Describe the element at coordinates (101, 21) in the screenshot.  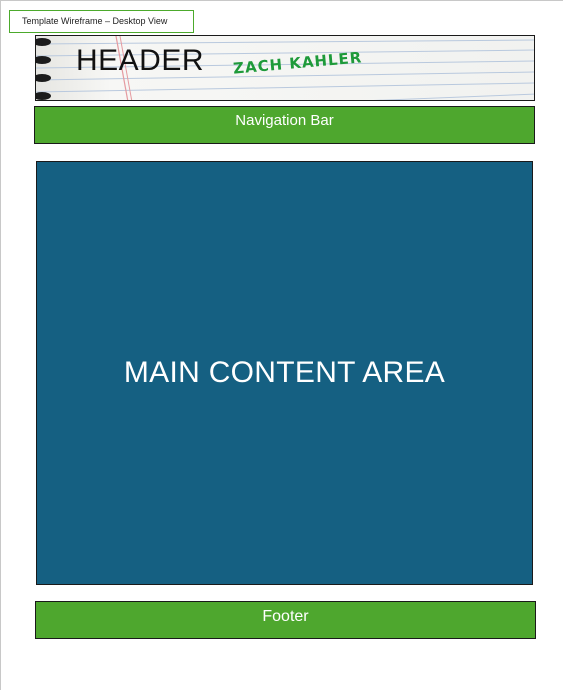
I see `diagram-title: Template Wireframe – Desktop View` at that location.